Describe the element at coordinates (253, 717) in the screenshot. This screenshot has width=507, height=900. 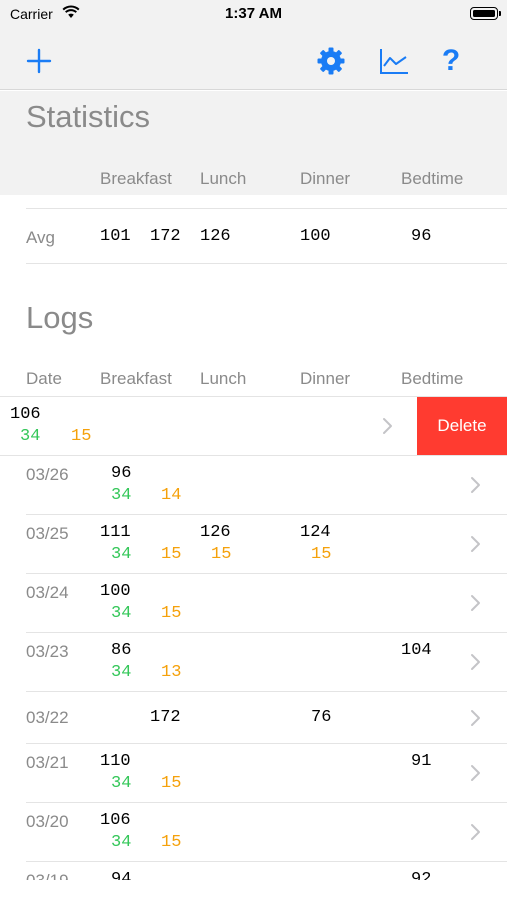
I see `log-row: 03/22 172 76` at that location.